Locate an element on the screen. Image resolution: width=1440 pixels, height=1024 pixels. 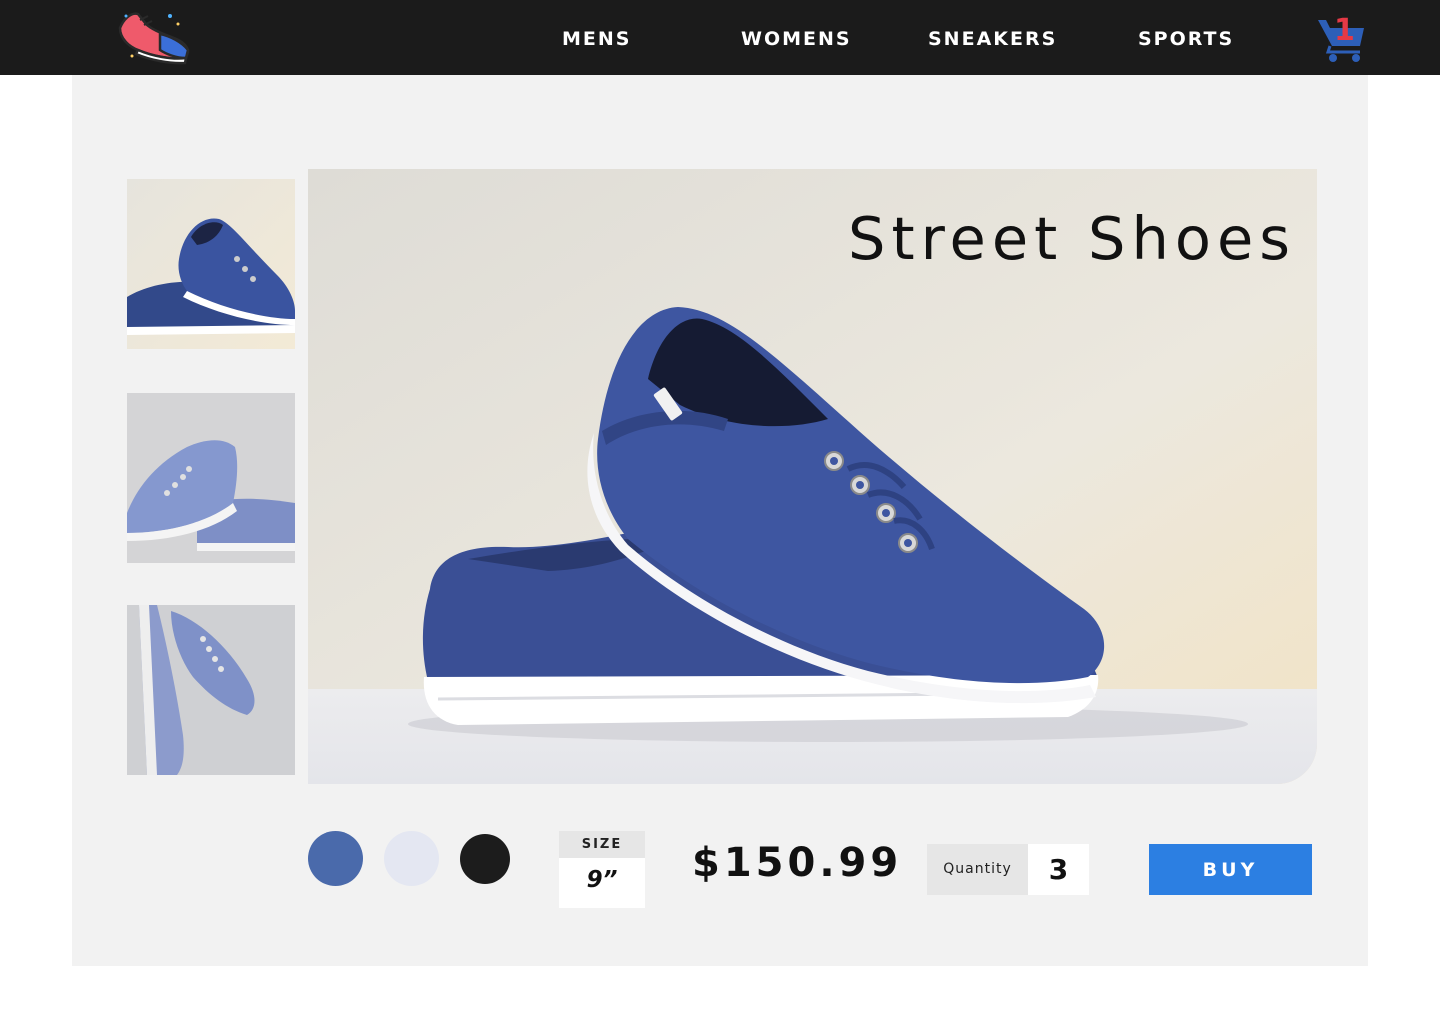
color-swatch-blue is located at coordinates (335, 858).